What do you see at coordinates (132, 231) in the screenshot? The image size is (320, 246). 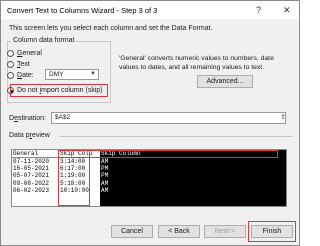 I see `cancel-button: Cancel` at bounding box center [132, 231].